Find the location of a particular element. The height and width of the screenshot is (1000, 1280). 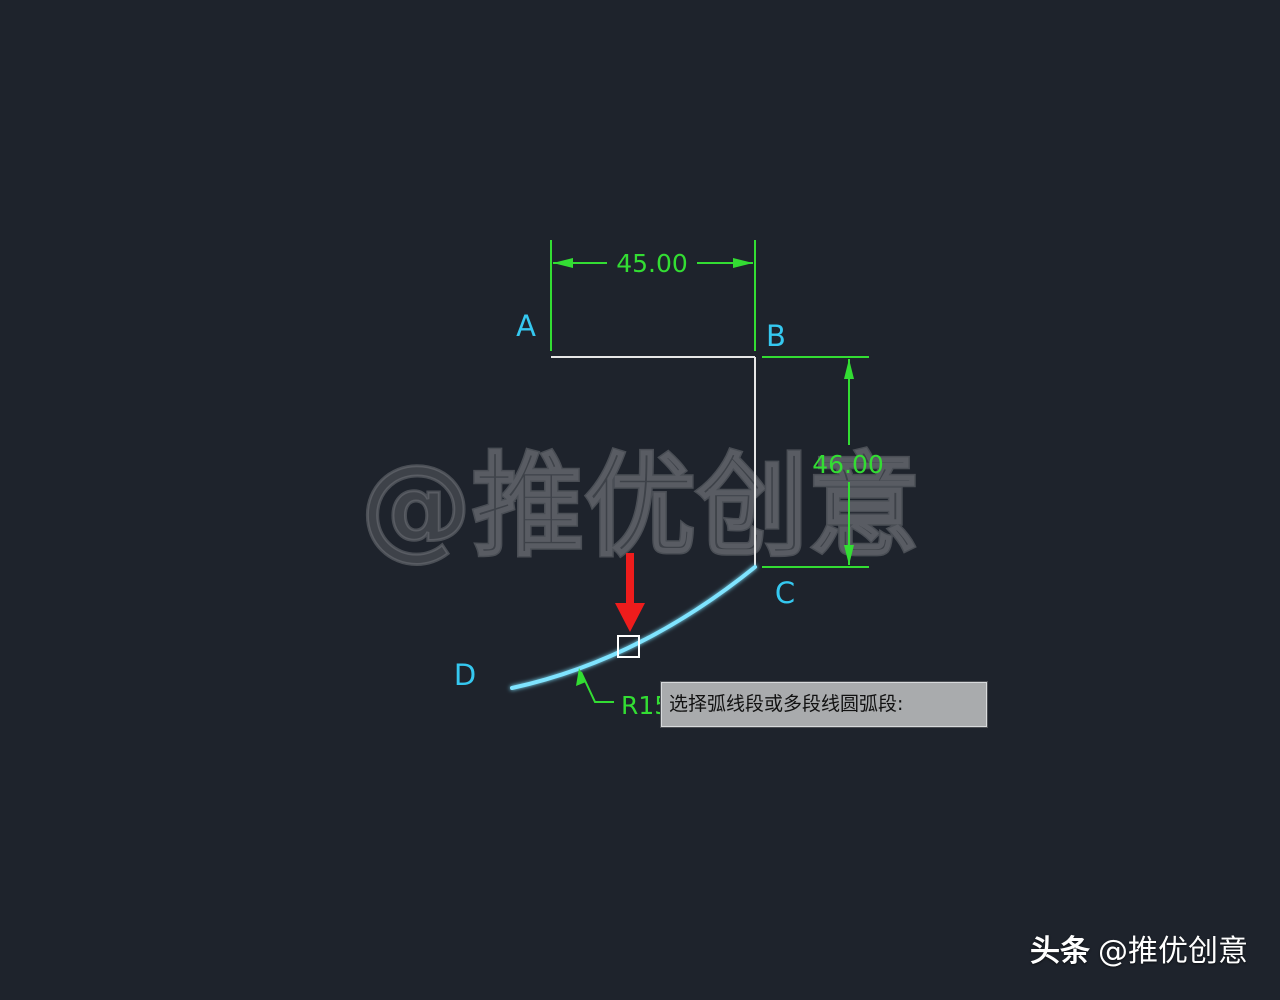

point-label-a: A is located at coordinates (526, 326).